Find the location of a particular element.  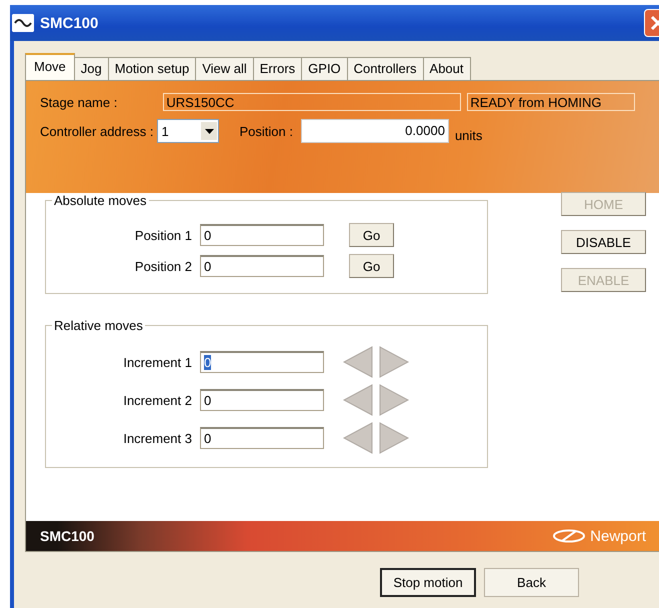

tab: Move is located at coordinates (50, 66).